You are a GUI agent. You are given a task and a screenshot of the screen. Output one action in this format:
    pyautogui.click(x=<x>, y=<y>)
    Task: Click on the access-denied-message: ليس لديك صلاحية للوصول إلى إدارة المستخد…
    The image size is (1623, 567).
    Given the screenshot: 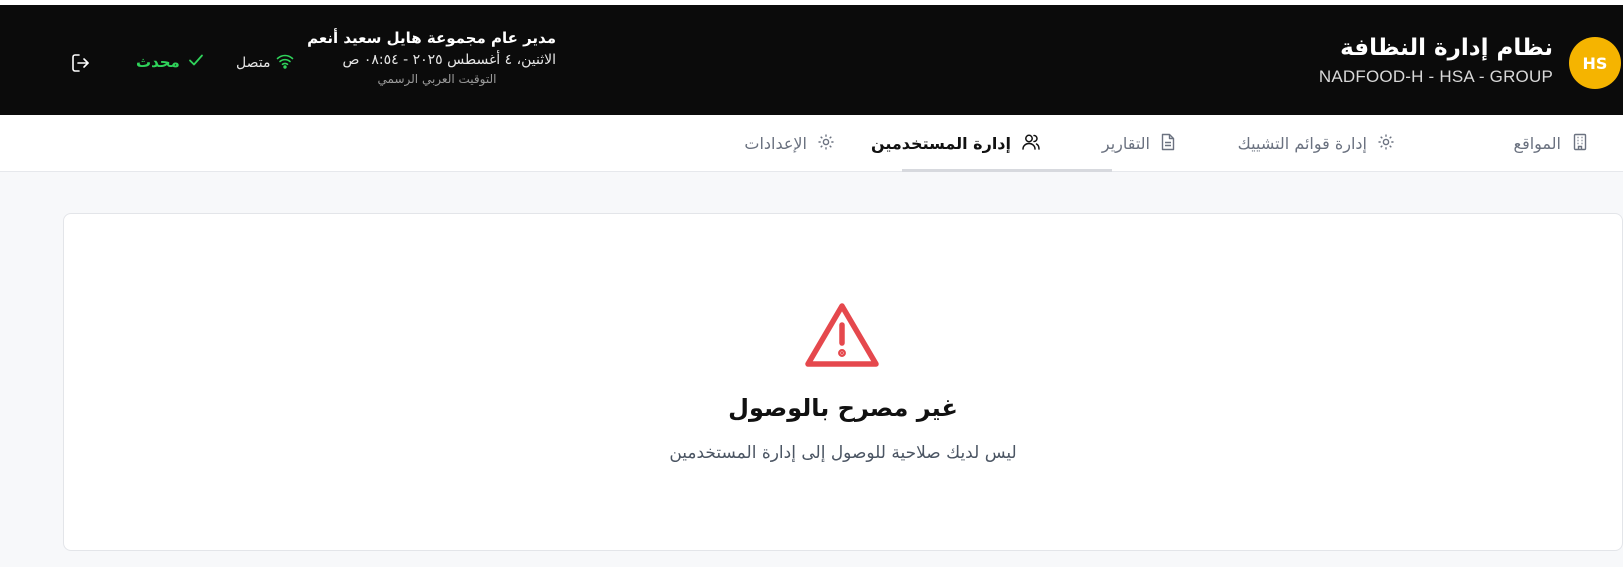 What is the action you would take?
    pyautogui.click(x=843, y=453)
    